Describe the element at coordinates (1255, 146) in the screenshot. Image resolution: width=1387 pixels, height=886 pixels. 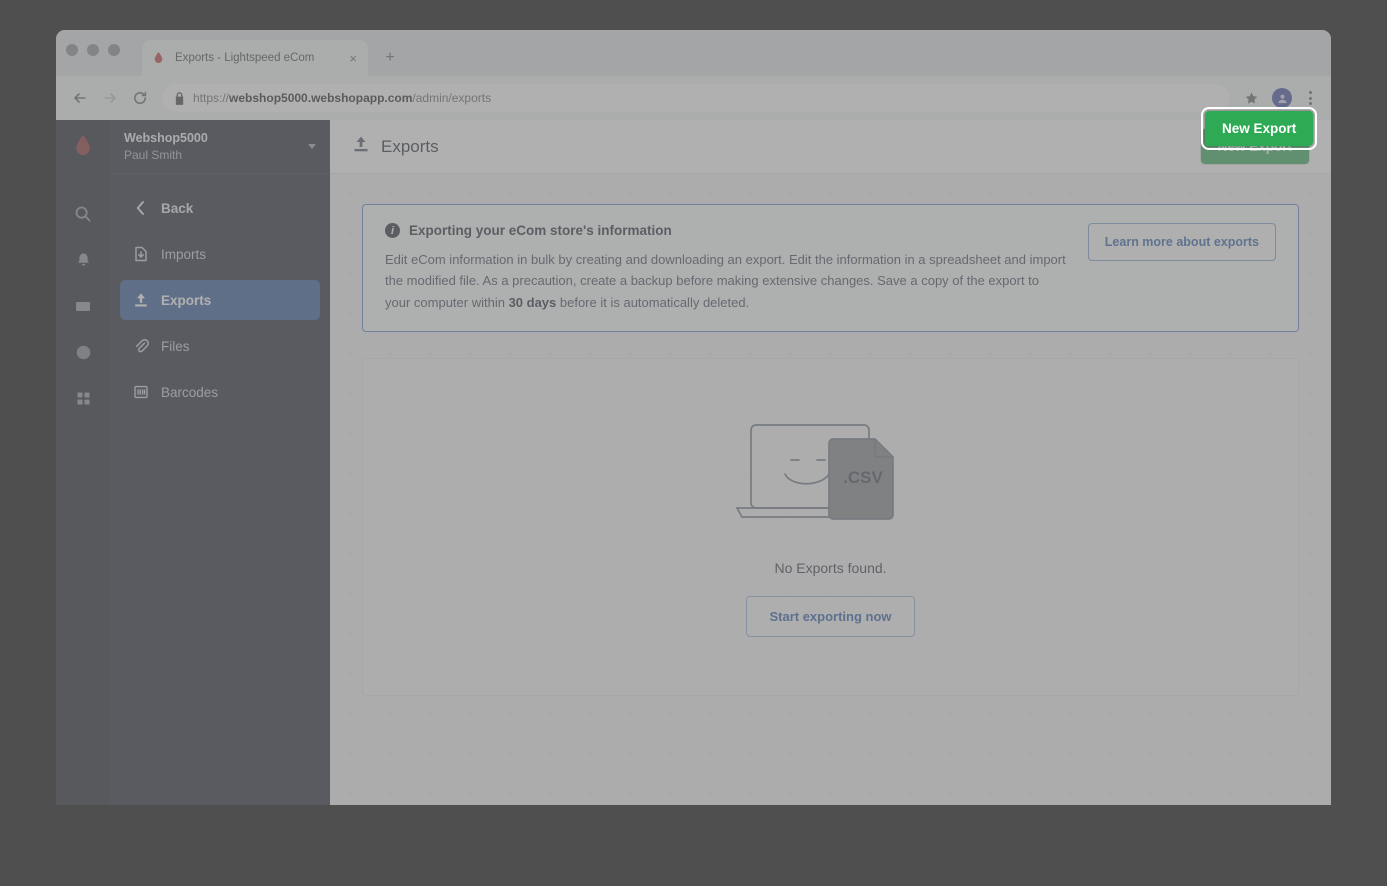
I see `new-export-button: New Export` at that location.